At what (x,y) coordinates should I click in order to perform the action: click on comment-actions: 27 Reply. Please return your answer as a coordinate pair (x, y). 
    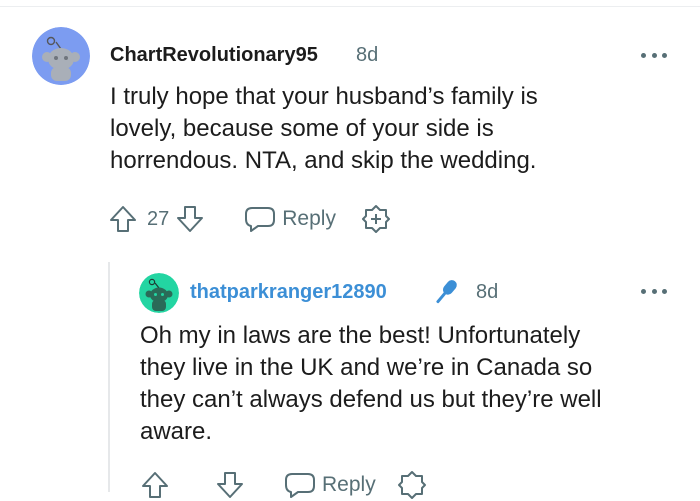
    Looking at the image, I should click on (250, 219).